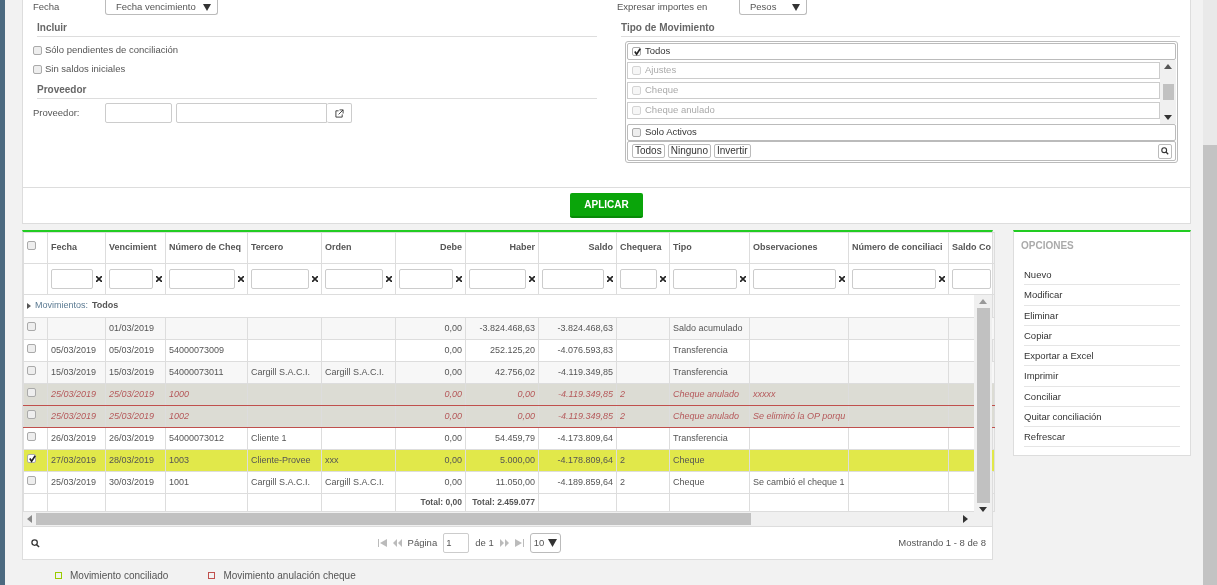 The width and height of the screenshot is (1217, 585). I want to click on code-input-field, so click(138, 113).